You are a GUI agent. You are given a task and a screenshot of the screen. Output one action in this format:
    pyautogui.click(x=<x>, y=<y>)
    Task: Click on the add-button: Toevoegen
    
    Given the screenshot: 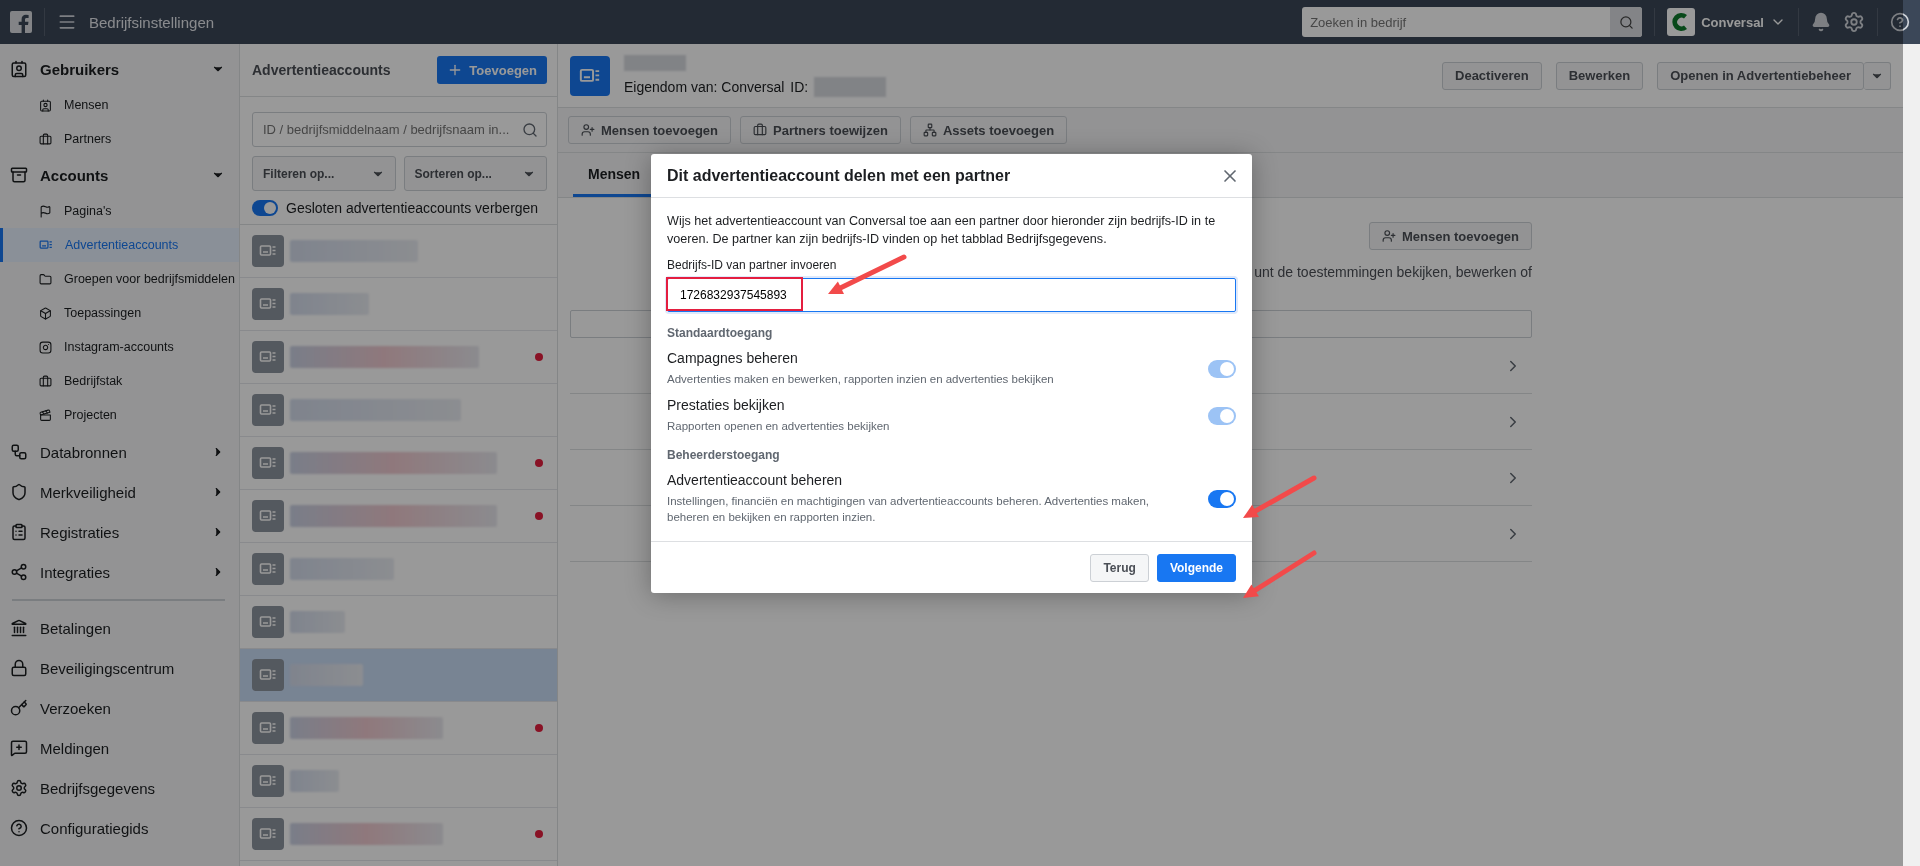 What is the action you would take?
    pyautogui.click(x=492, y=70)
    